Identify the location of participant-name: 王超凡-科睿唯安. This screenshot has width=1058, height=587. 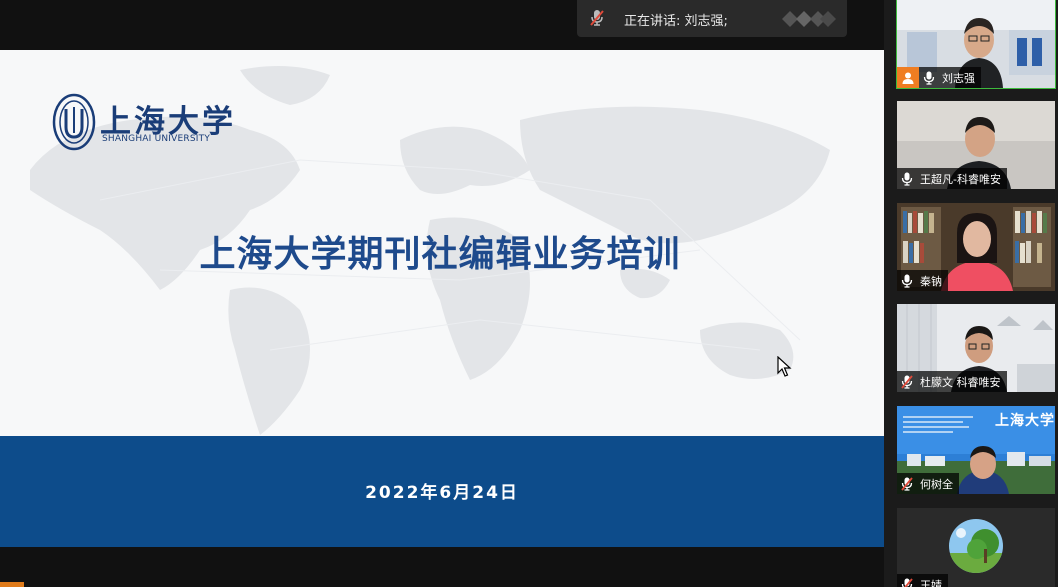
(960, 179).